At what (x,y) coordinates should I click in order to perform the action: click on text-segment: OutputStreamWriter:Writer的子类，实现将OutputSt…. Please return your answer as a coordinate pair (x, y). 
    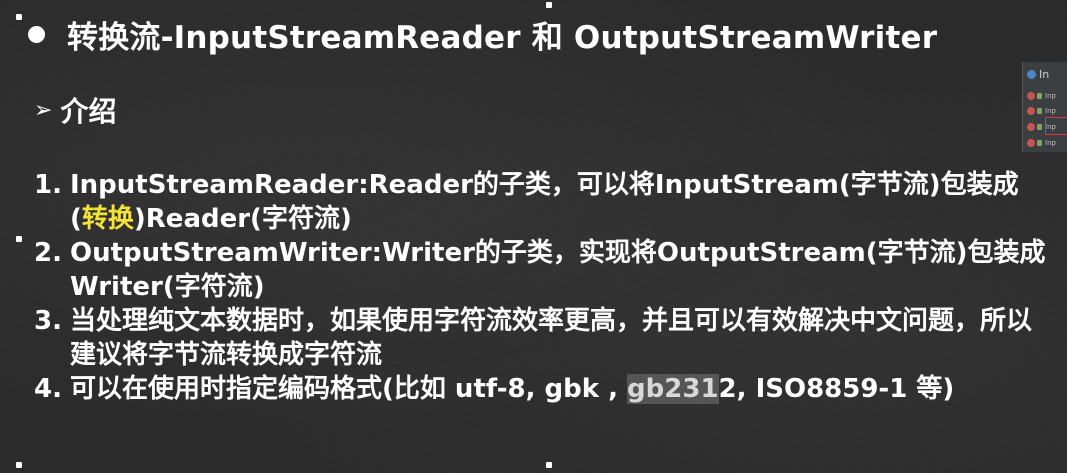
    Looking at the image, I should click on (558, 270).